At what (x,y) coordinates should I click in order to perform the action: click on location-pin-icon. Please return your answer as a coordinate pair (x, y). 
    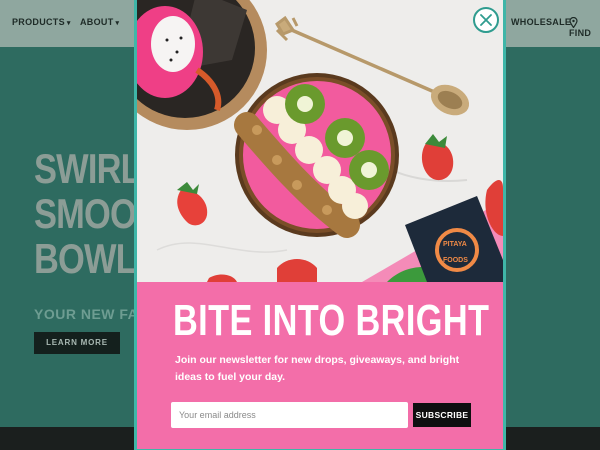
    Looking at the image, I should click on (573, 22).